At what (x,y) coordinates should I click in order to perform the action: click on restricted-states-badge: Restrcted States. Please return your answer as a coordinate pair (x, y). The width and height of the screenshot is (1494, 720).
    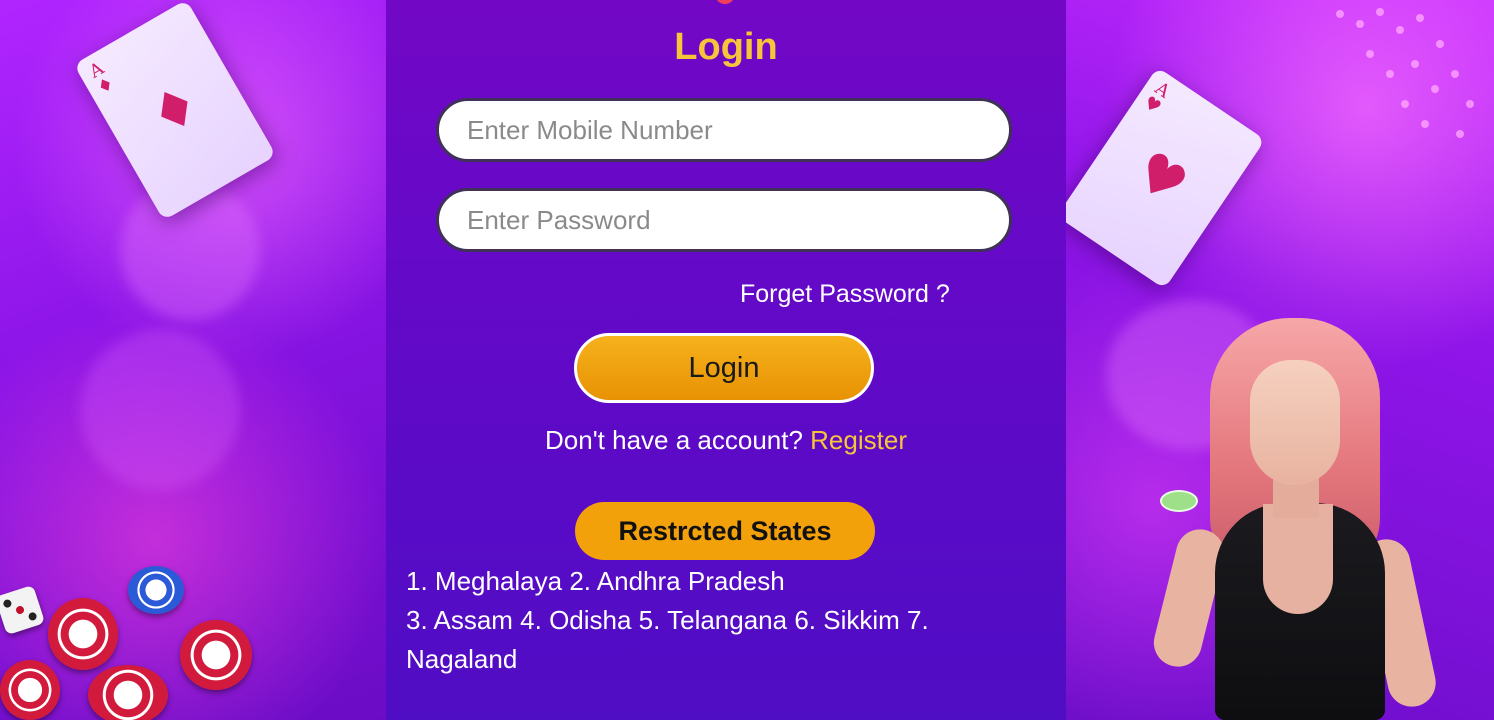
    Looking at the image, I should click on (725, 531).